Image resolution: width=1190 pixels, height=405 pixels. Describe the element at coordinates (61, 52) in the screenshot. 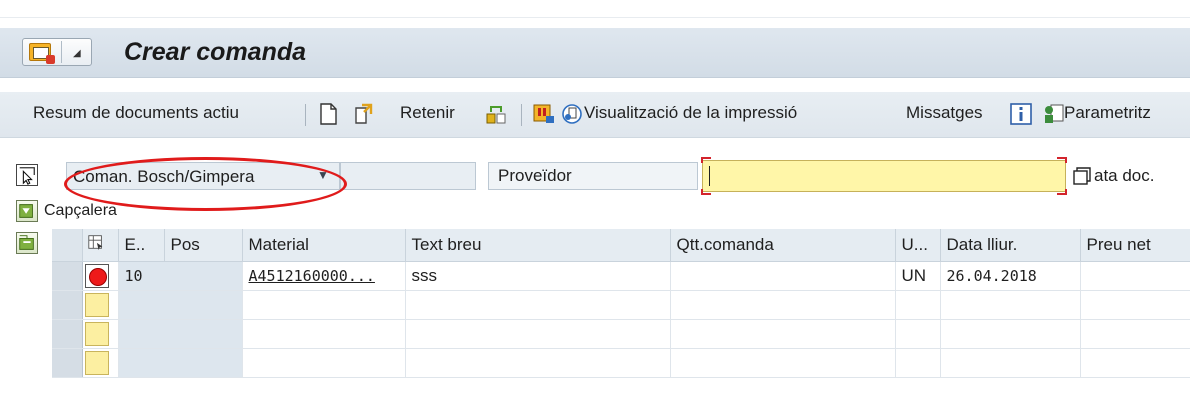

I see `menu-separator` at that location.